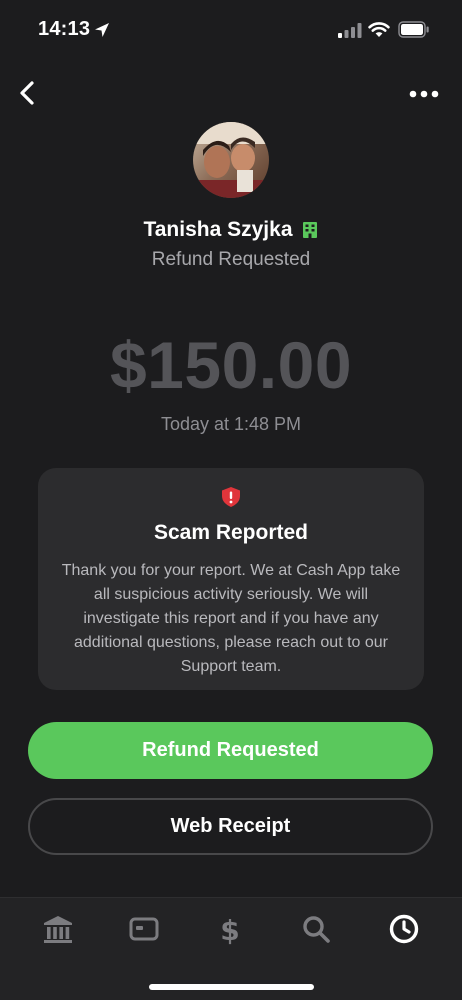 This screenshot has width=462, height=1000. I want to click on tab-banking, so click(58, 929).